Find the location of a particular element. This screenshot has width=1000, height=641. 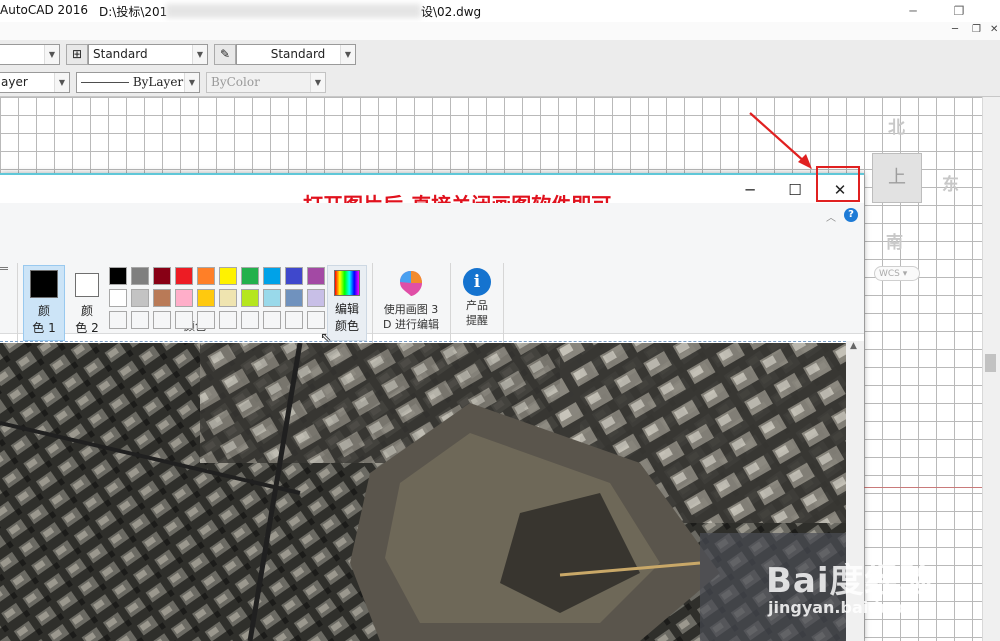

color2-button: 颜 色 2 is located at coordinates (87, 303).